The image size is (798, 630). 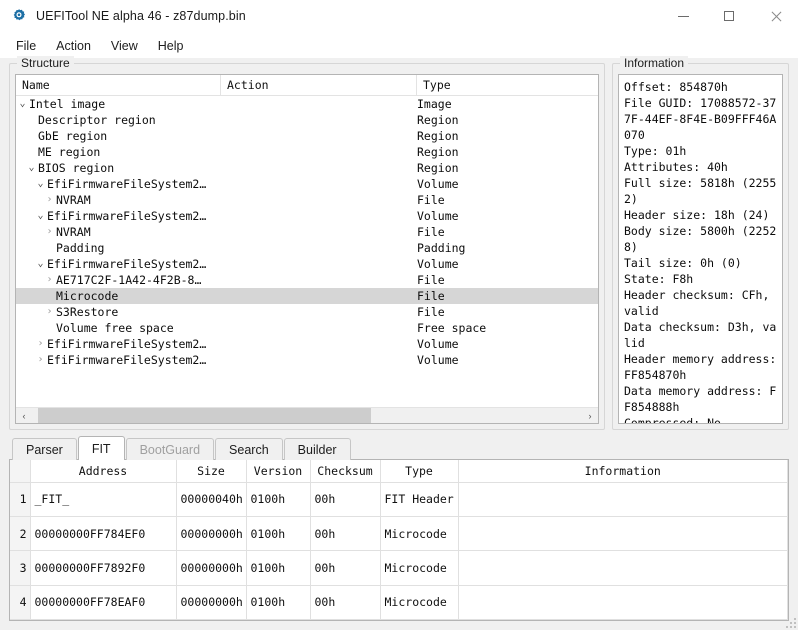 What do you see at coordinates (73, 46) in the screenshot?
I see `menu-action: Action` at bounding box center [73, 46].